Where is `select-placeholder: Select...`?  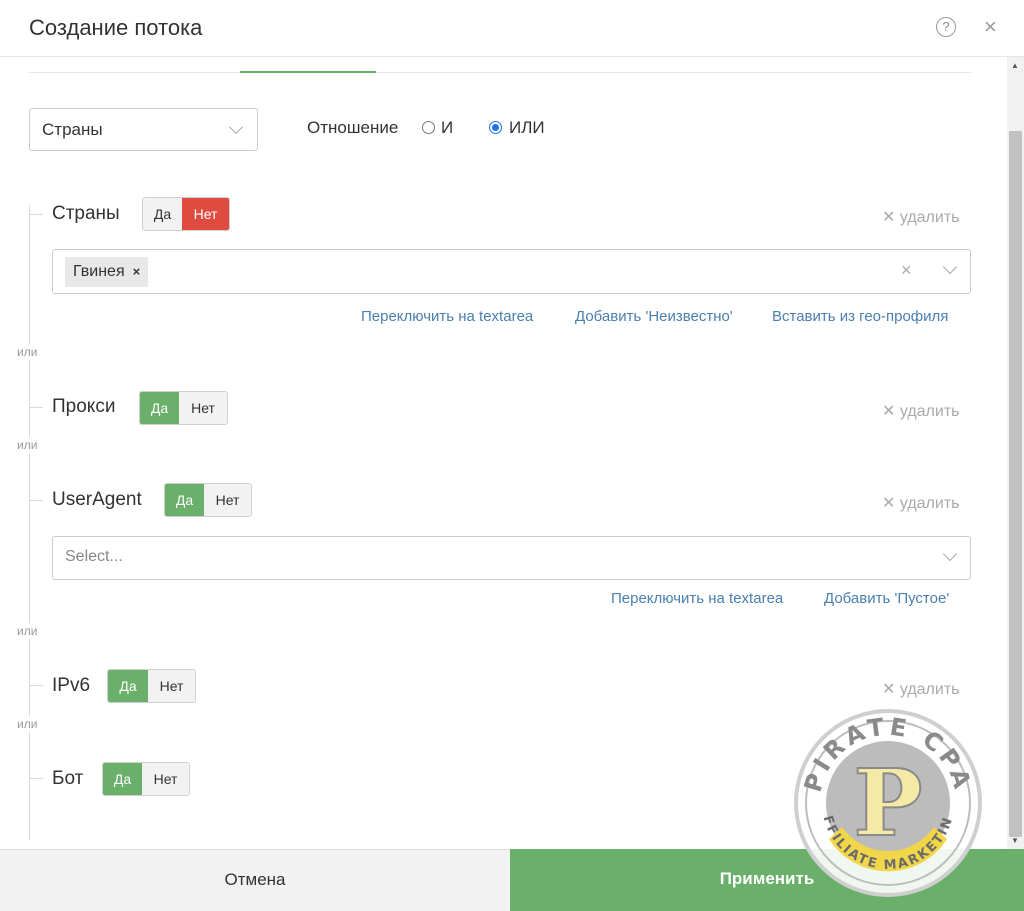 select-placeholder: Select... is located at coordinates (94, 556).